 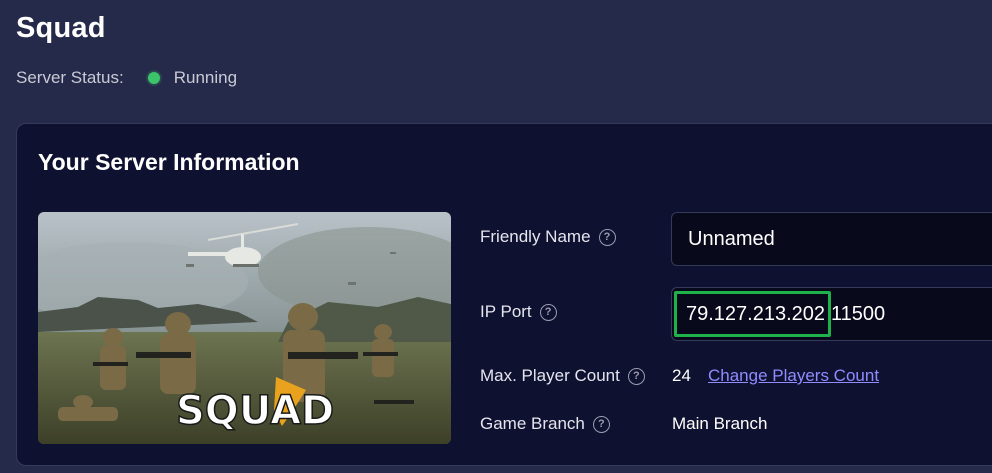 What do you see at coordinates (756, 313) in the screenshot?
I see `ip-address-value: 79.127.213.202` at bounding box center [756, 313].